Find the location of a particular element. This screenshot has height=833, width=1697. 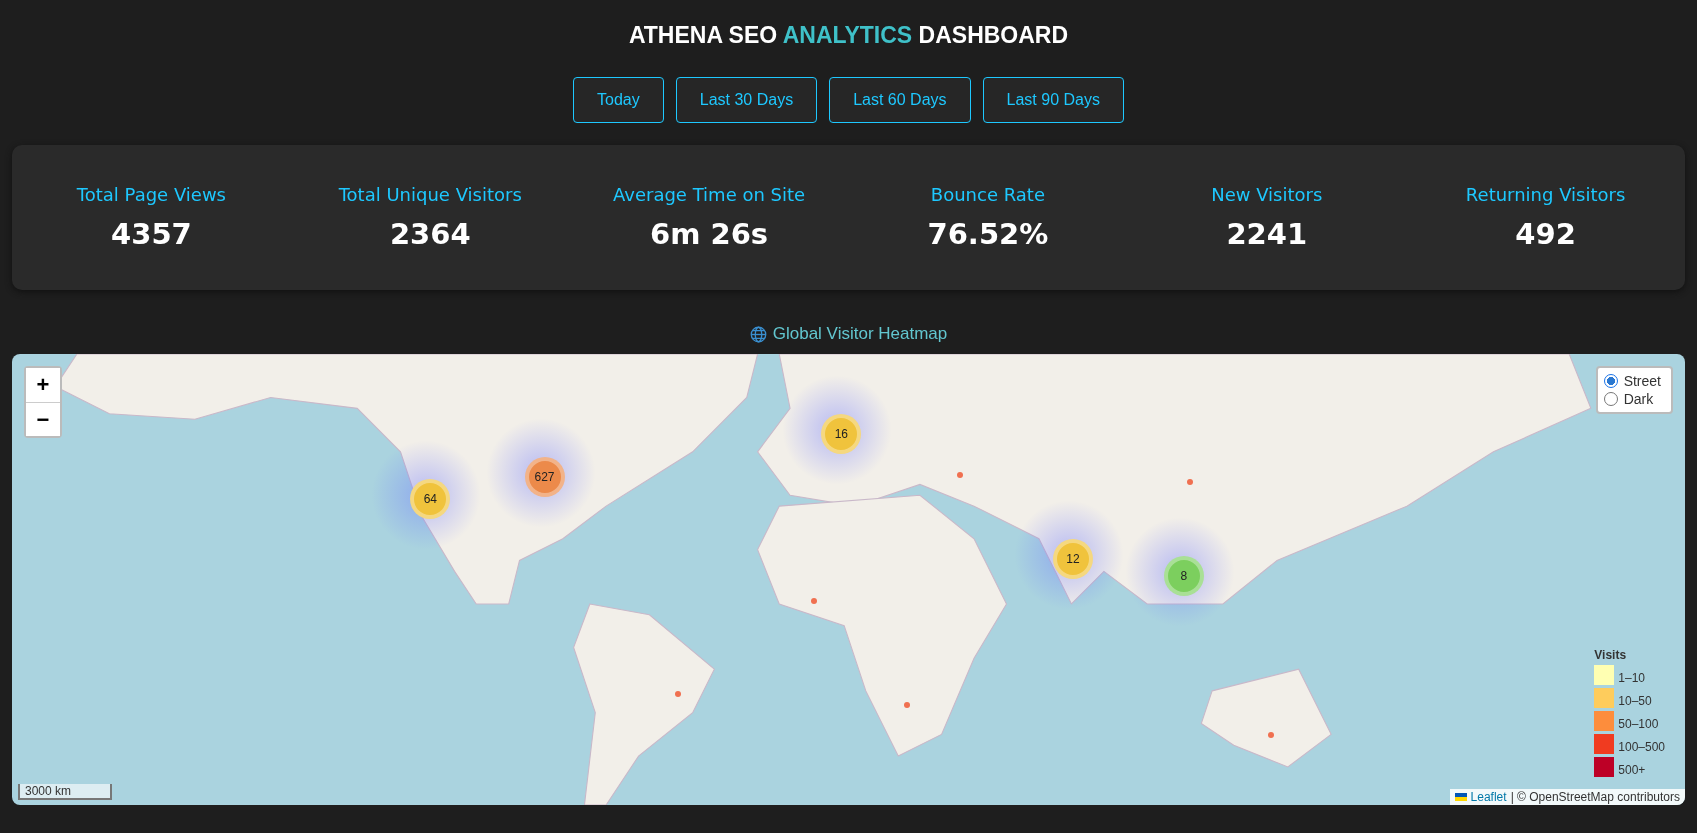

dashboard-title: ATHENA SEO ANALYTICS DASHBOARD is located at coordinates (848, 35).